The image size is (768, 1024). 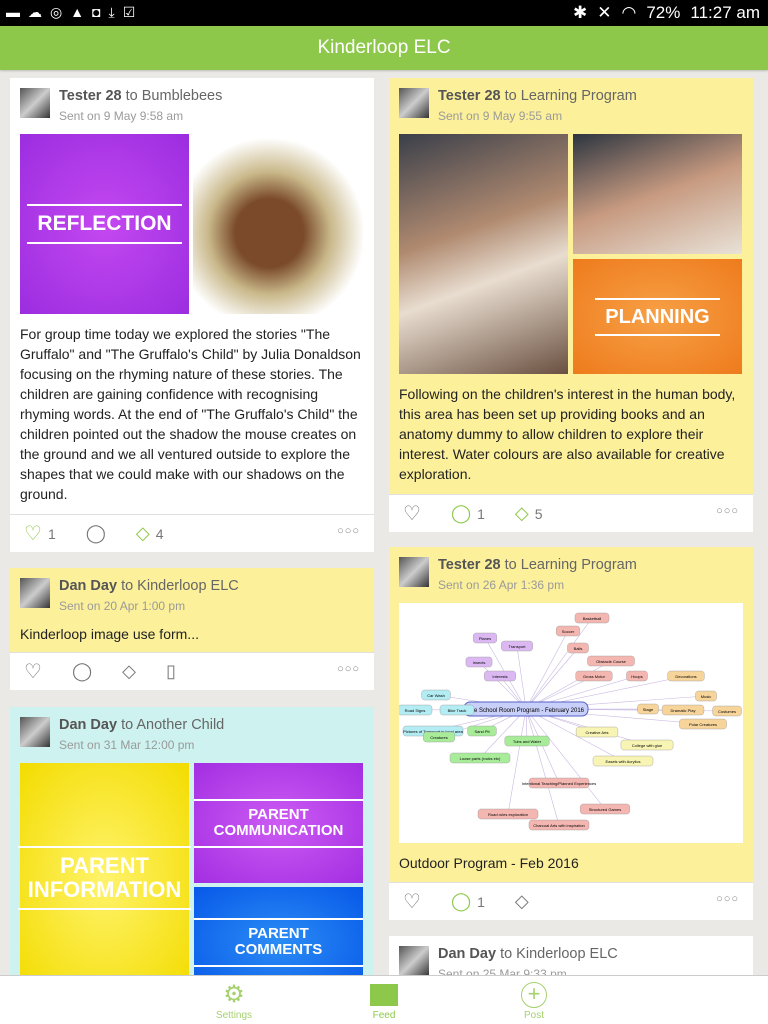 I want to click on nav-post: + Post, so click(x=534, y=1000).